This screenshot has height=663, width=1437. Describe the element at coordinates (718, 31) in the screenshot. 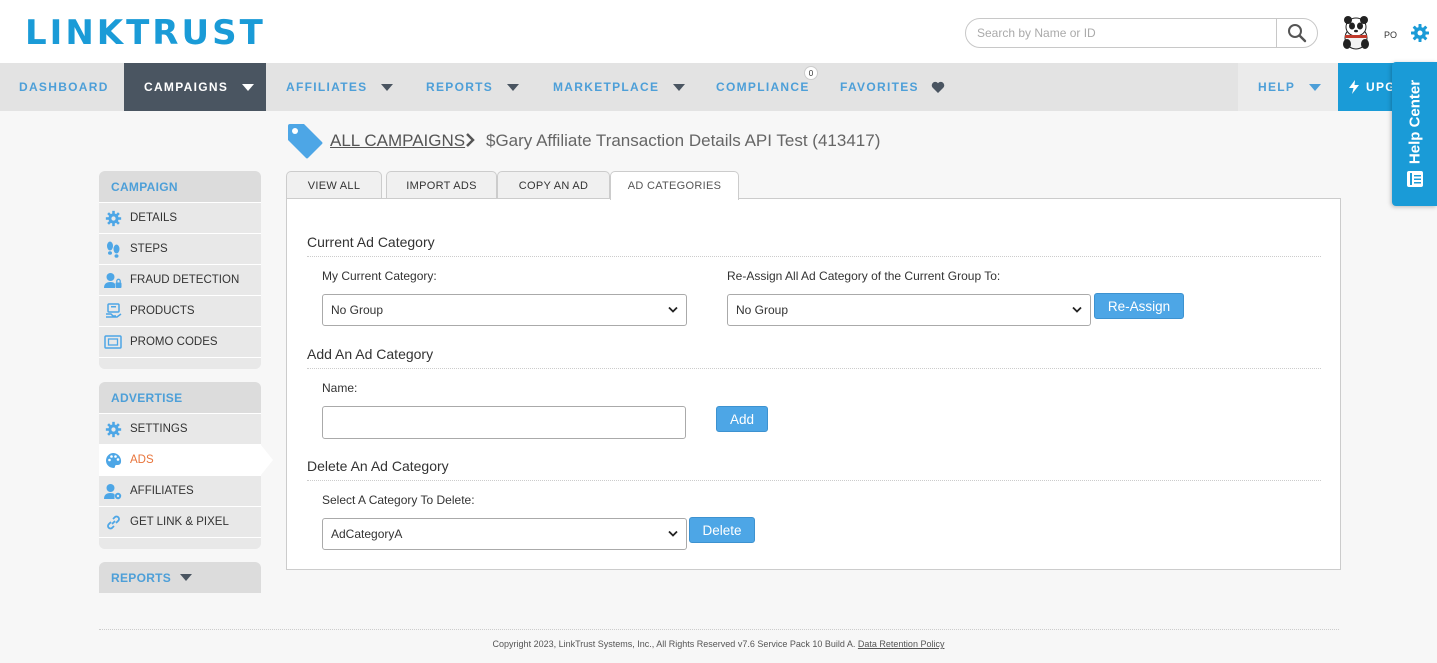

I see `top-header: LINKTRUST PO` at that location.